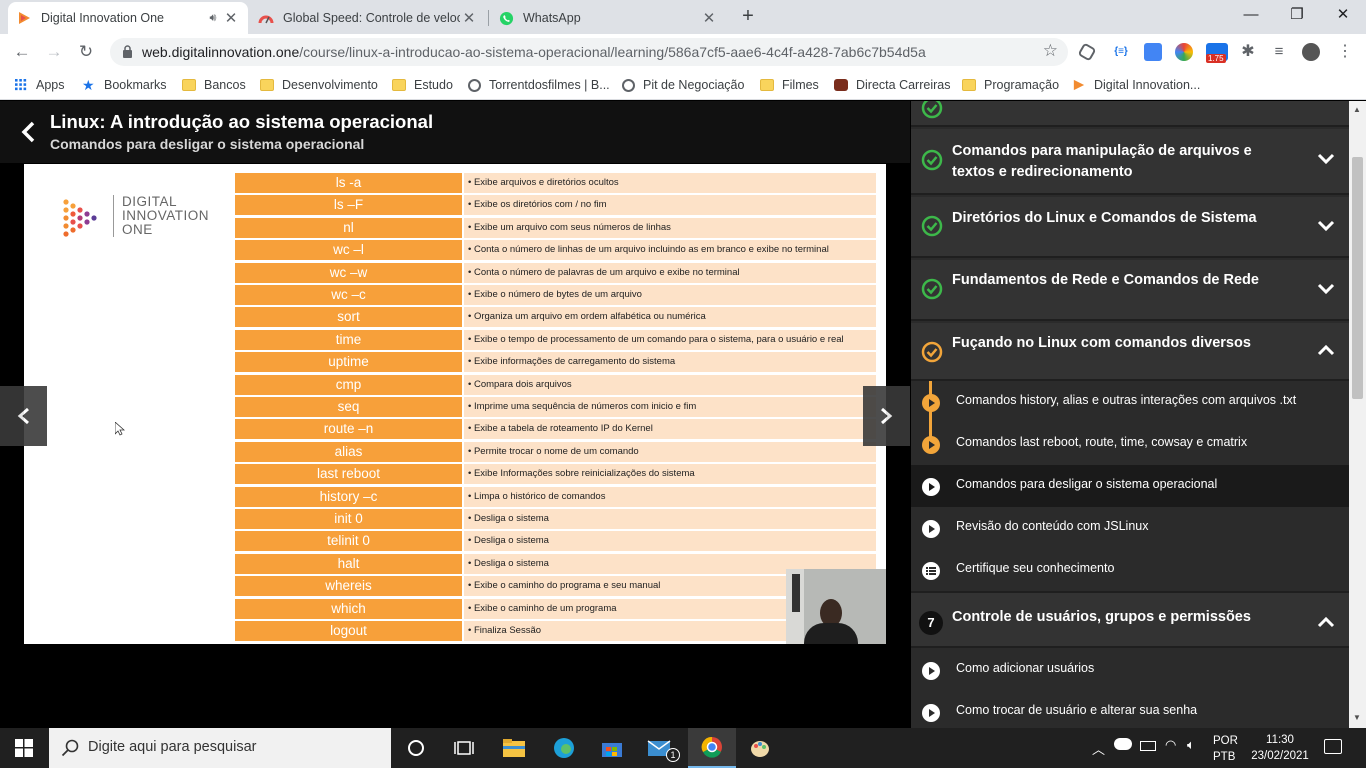 This screenshot has width=1366, height=768. I want to click on bookmark-desenvolvimento: Desenvolvimento, so click(319, 85).